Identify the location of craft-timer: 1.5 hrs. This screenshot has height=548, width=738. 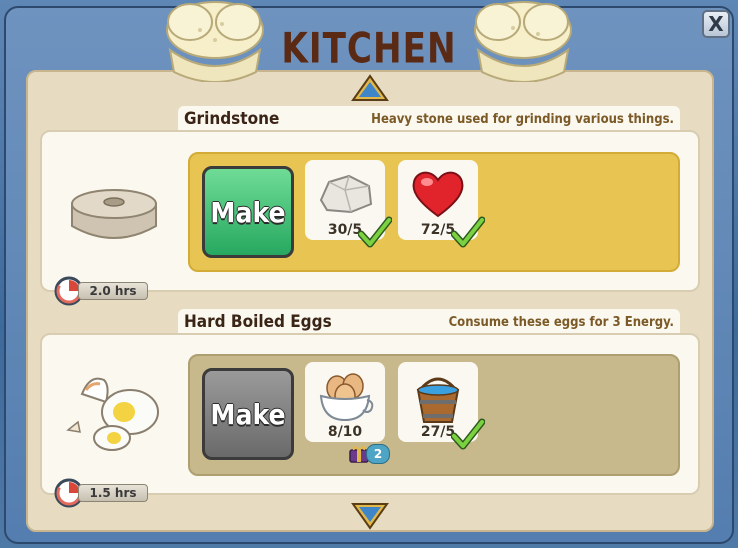
(101, 493).